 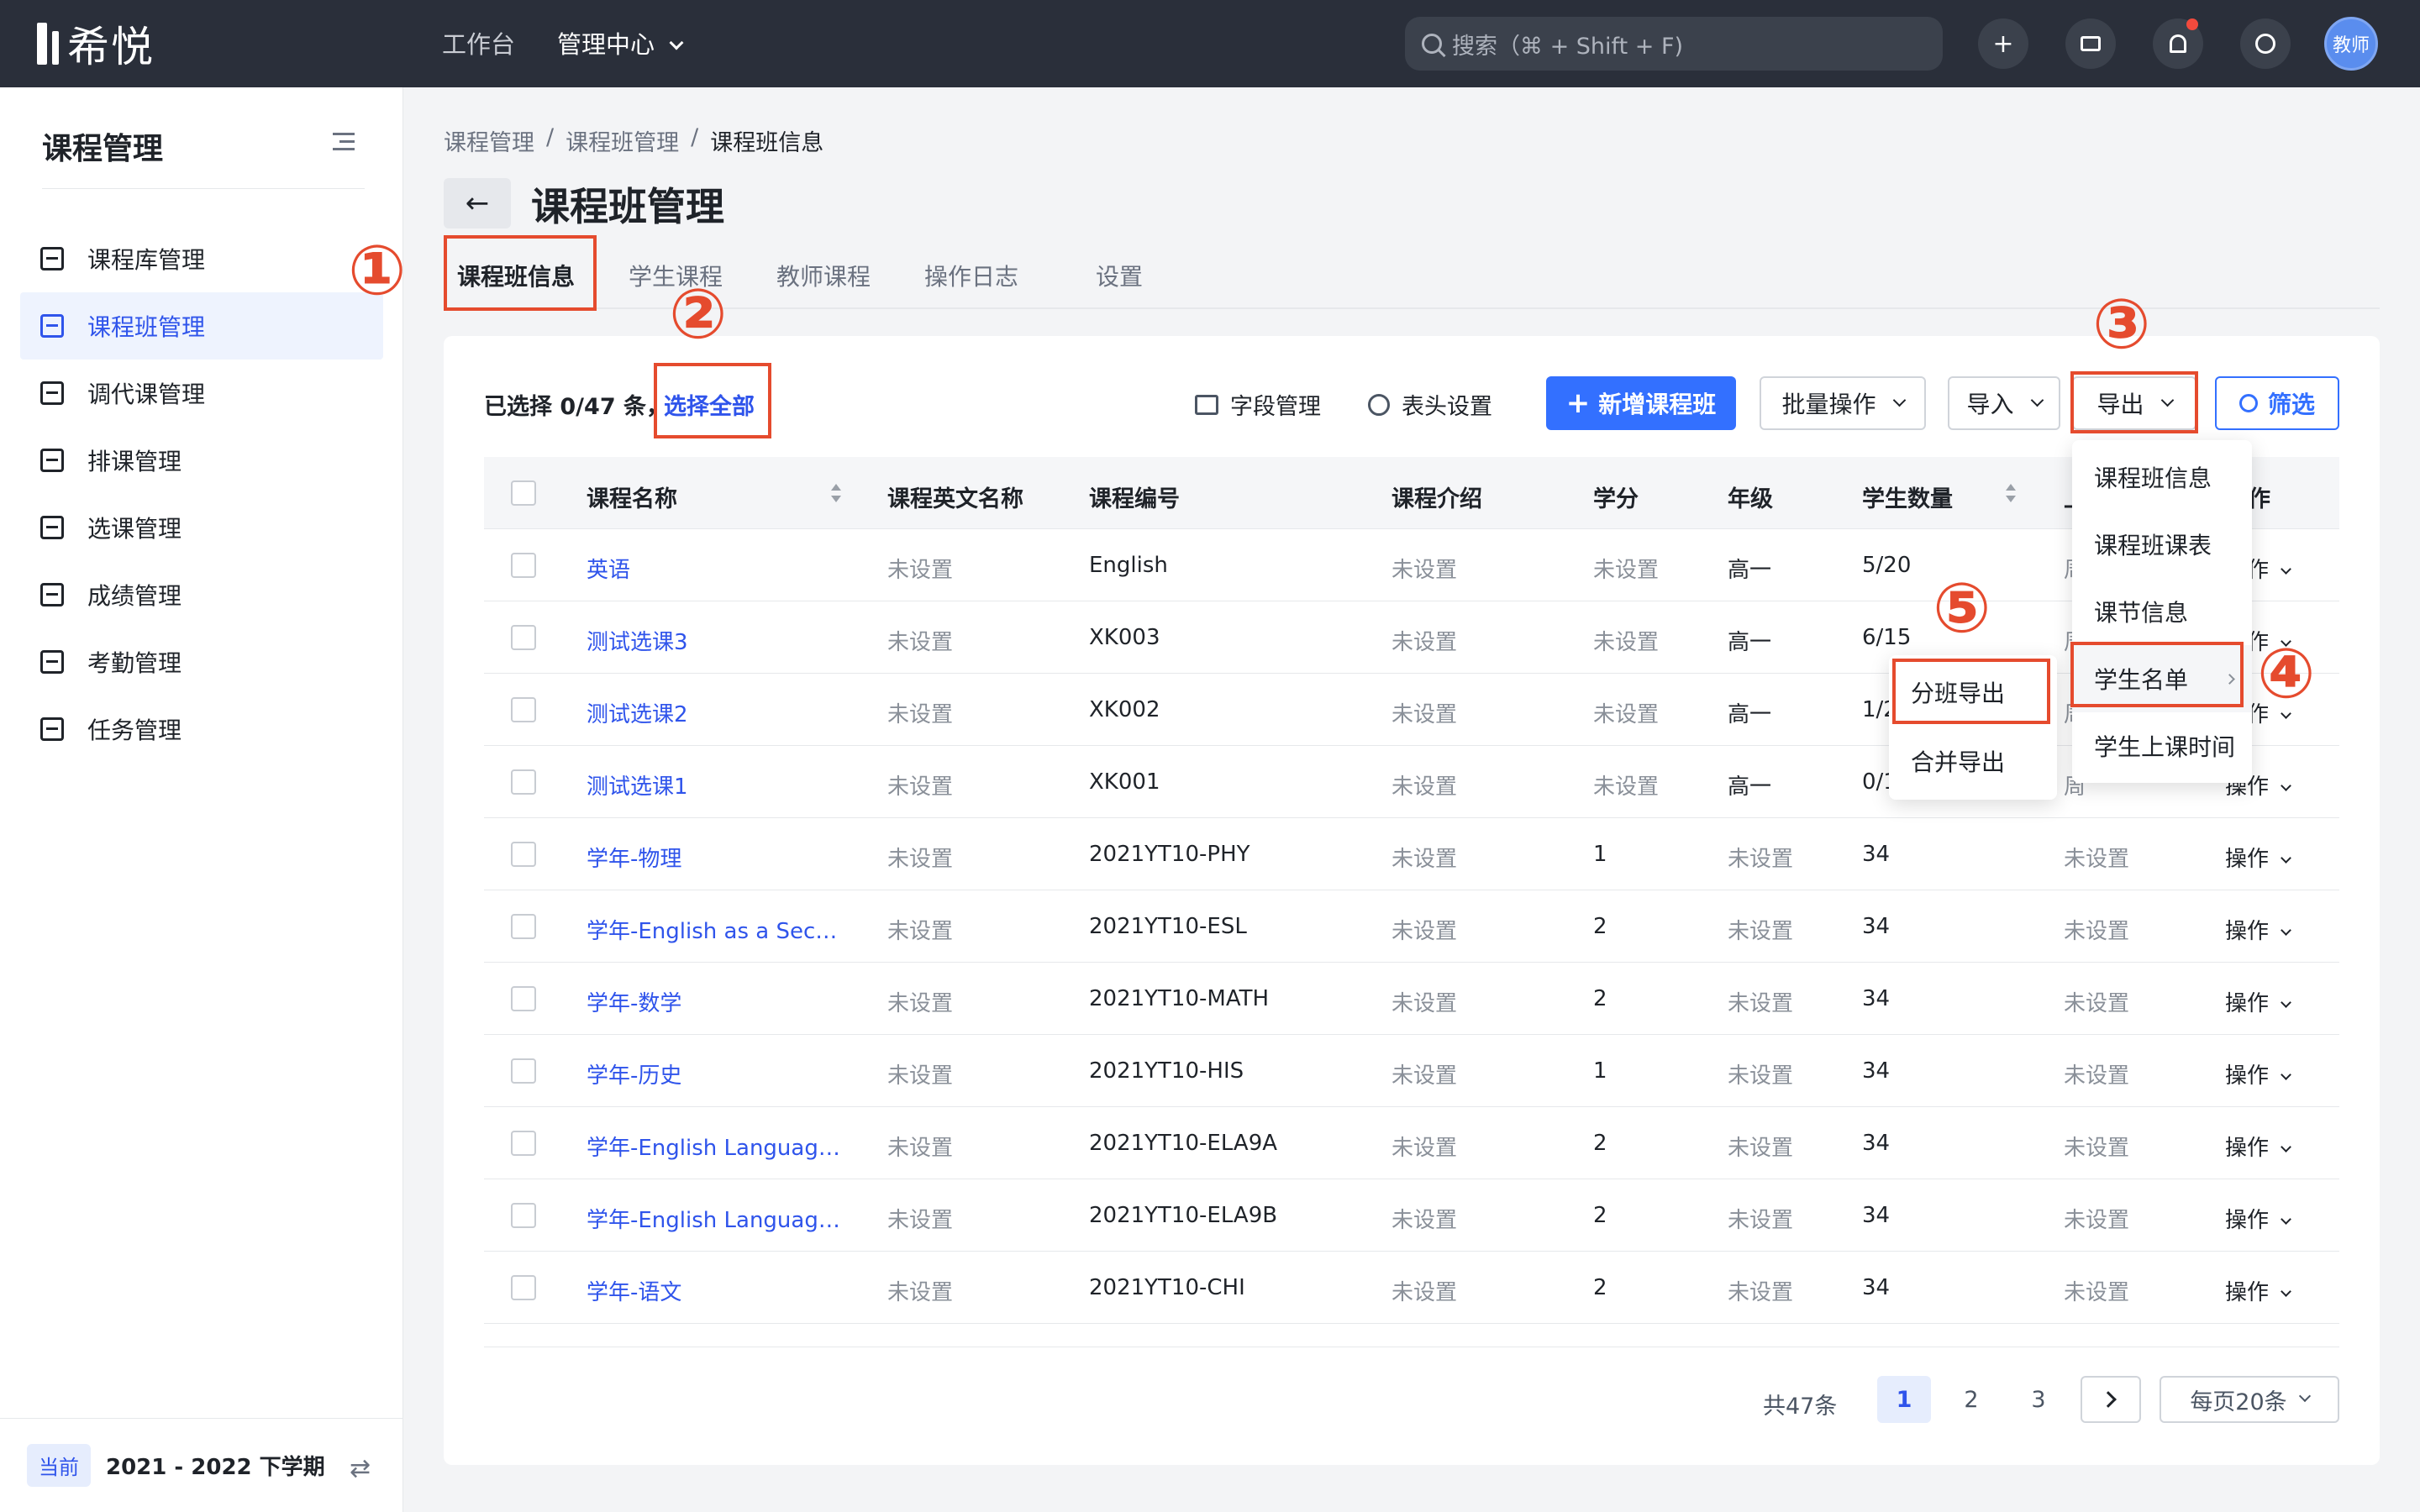 I want to click on page-button-1: 1, so click(x=1904, y=1399).